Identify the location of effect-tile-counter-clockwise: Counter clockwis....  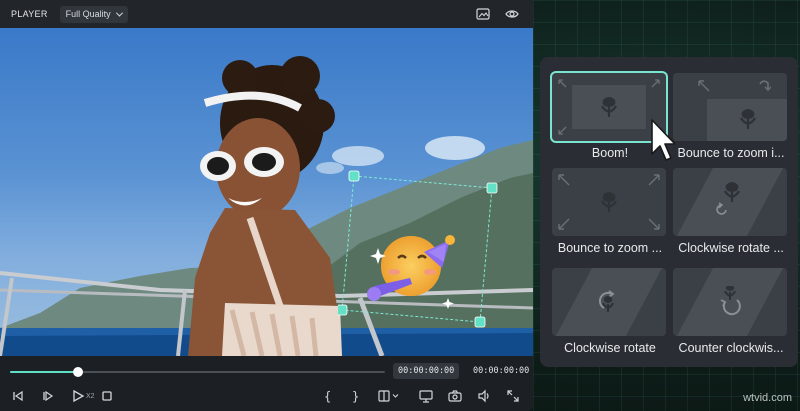
(730, 311).